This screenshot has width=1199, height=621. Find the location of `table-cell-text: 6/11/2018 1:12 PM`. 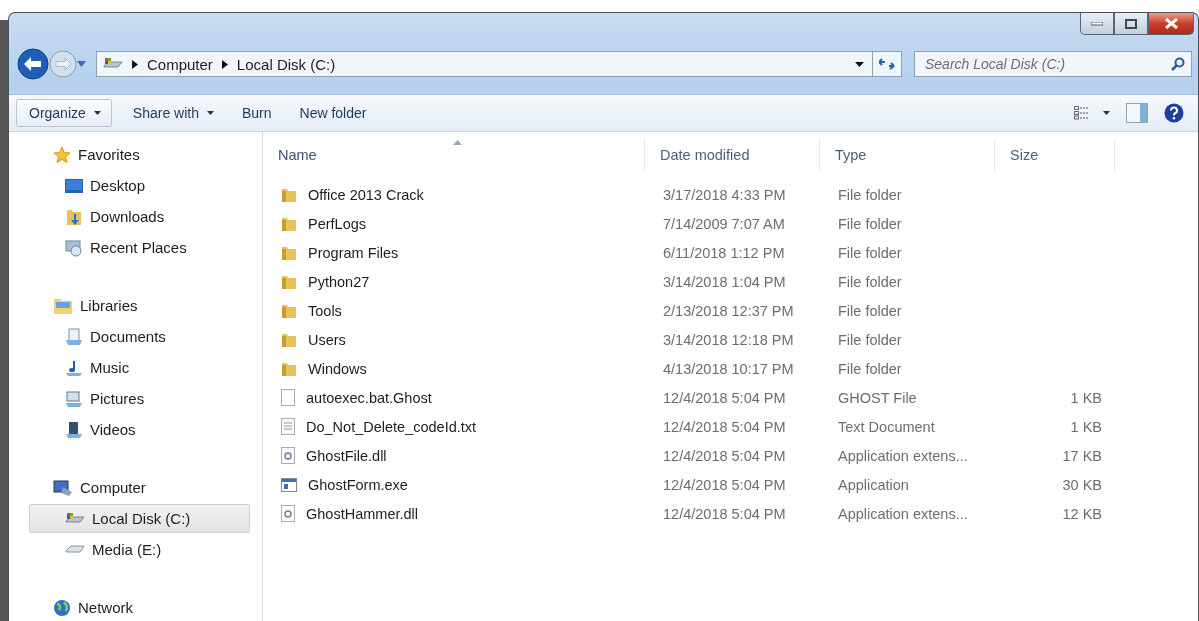

table-cell-text: 6/11/2018 1:12 PM is located at coordinates (724, 252).